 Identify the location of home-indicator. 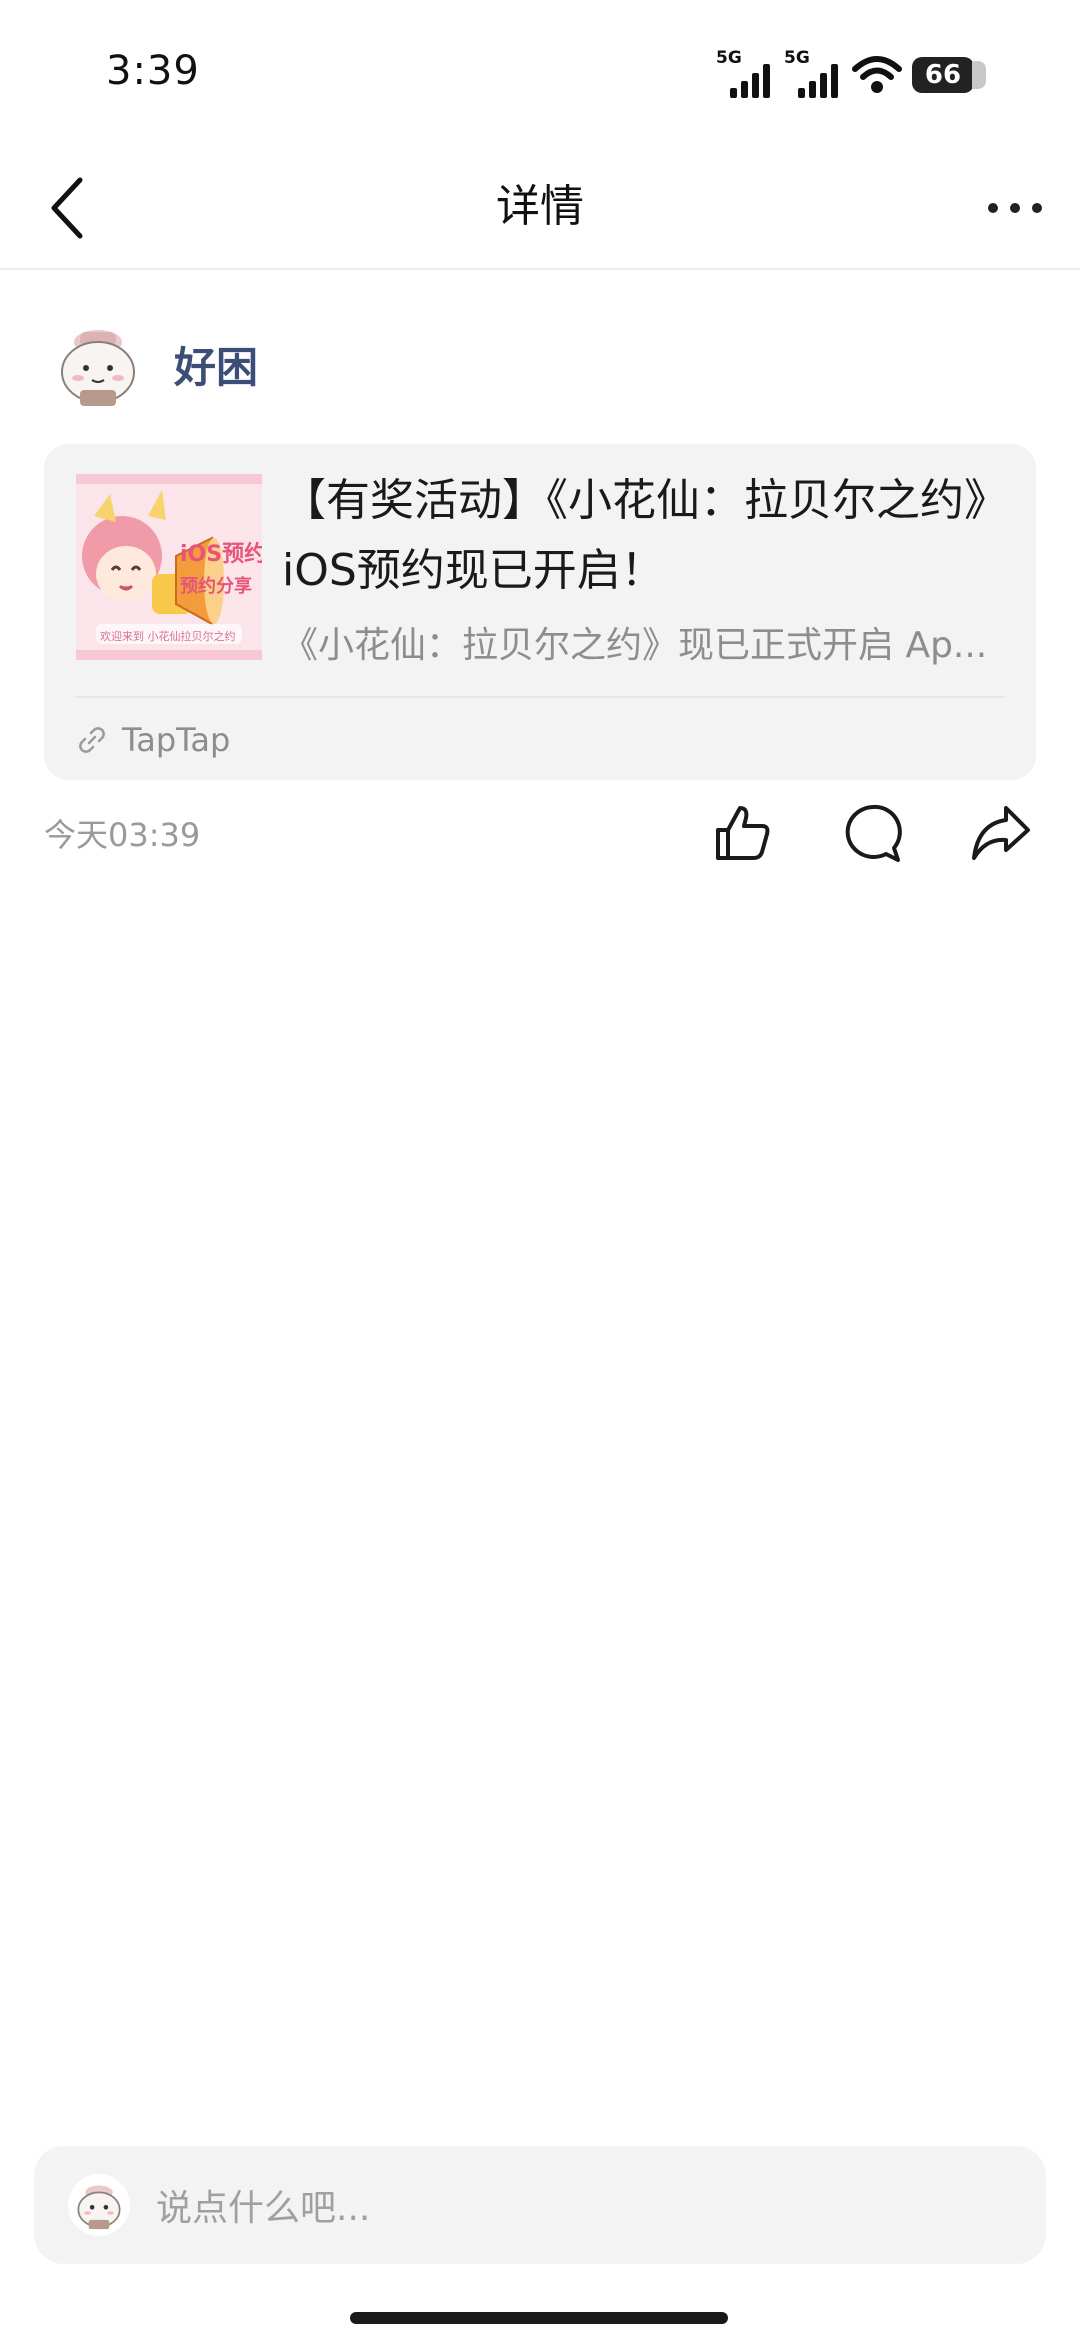
(539, 2318).